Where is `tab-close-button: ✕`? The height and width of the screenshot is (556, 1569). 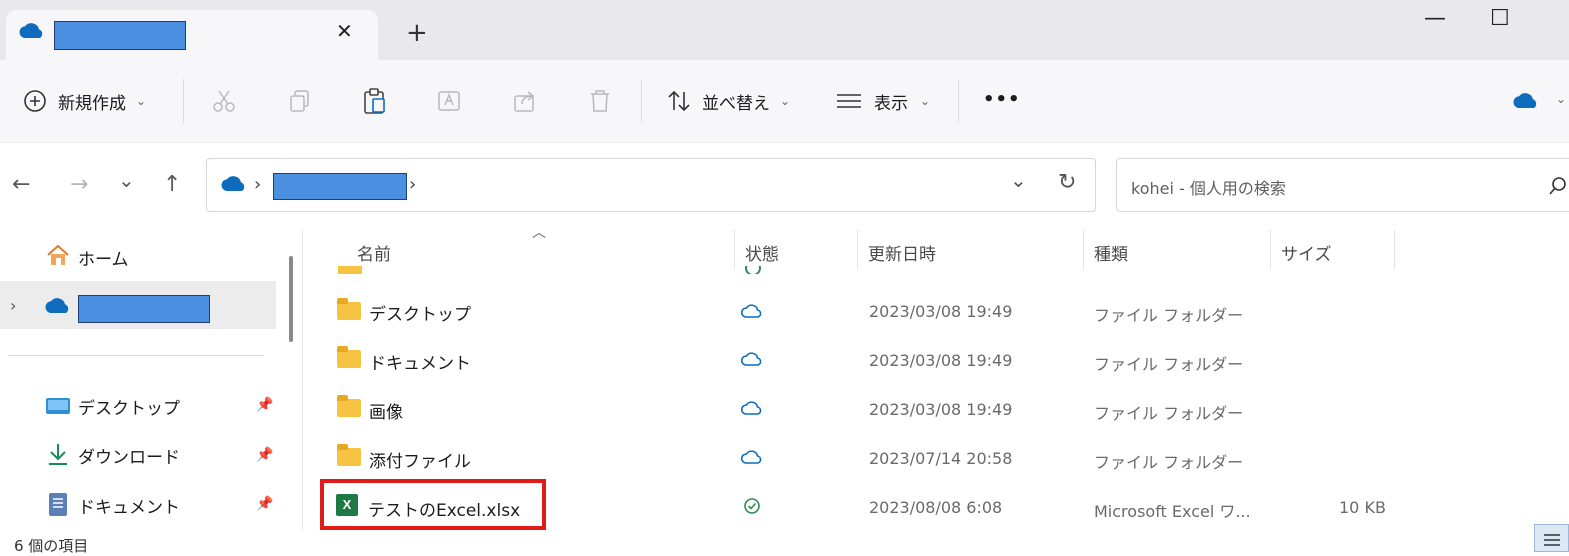
tab-close-button: ✕ is located at coordinates (344, 31).